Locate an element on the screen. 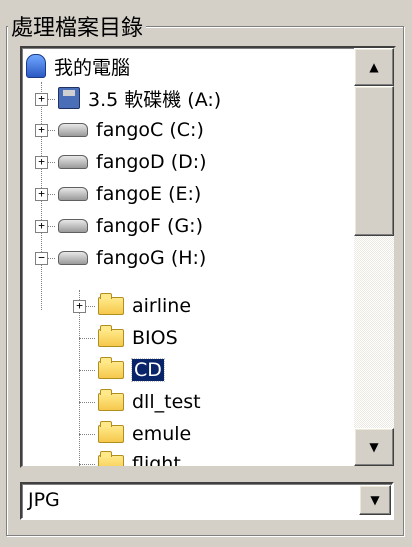 This screenshot has width=412, height=547. arrow-up-icon: ▲ is located at coordinates (374, 67).